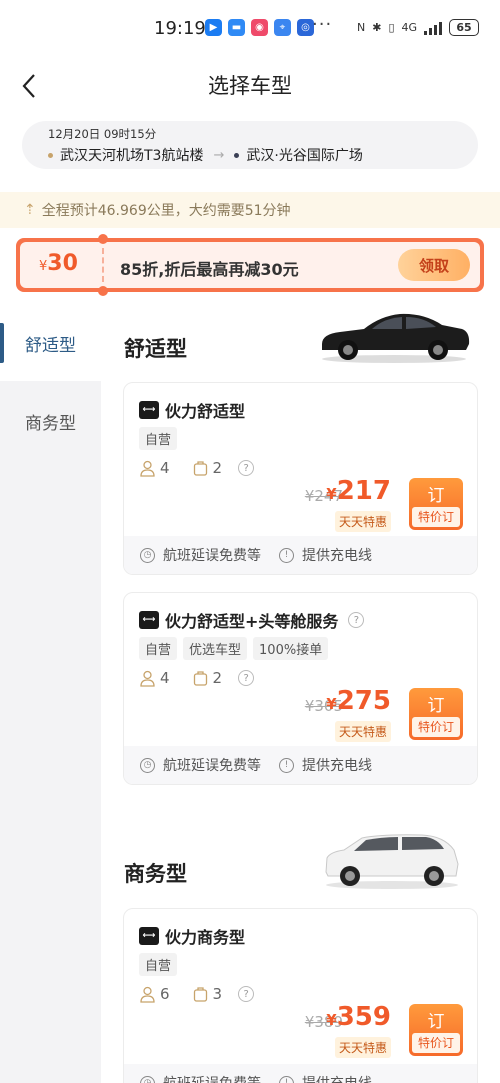  What do you see at coordinates (50, 155) in the screenshot?
I see `origin-dot-icon` at bounding box center [50, 155].